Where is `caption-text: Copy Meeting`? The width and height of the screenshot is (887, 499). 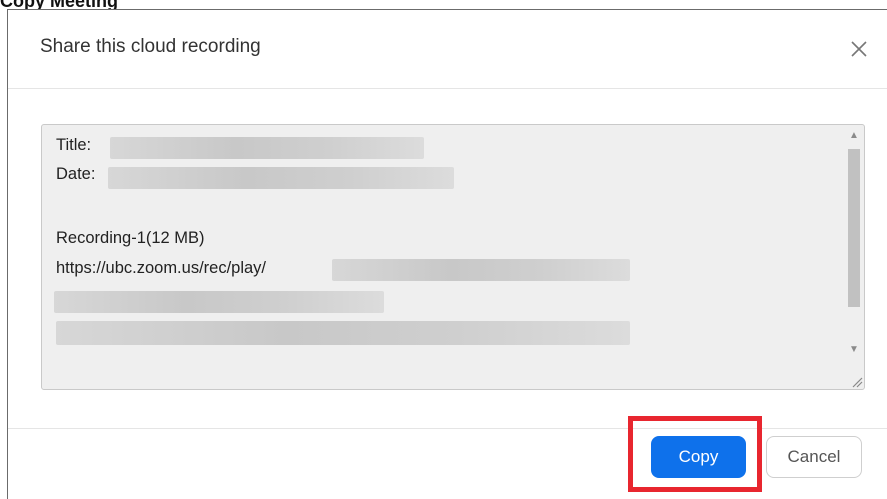 caption-text: Copy Meeting is located at coordinates (59, 5).